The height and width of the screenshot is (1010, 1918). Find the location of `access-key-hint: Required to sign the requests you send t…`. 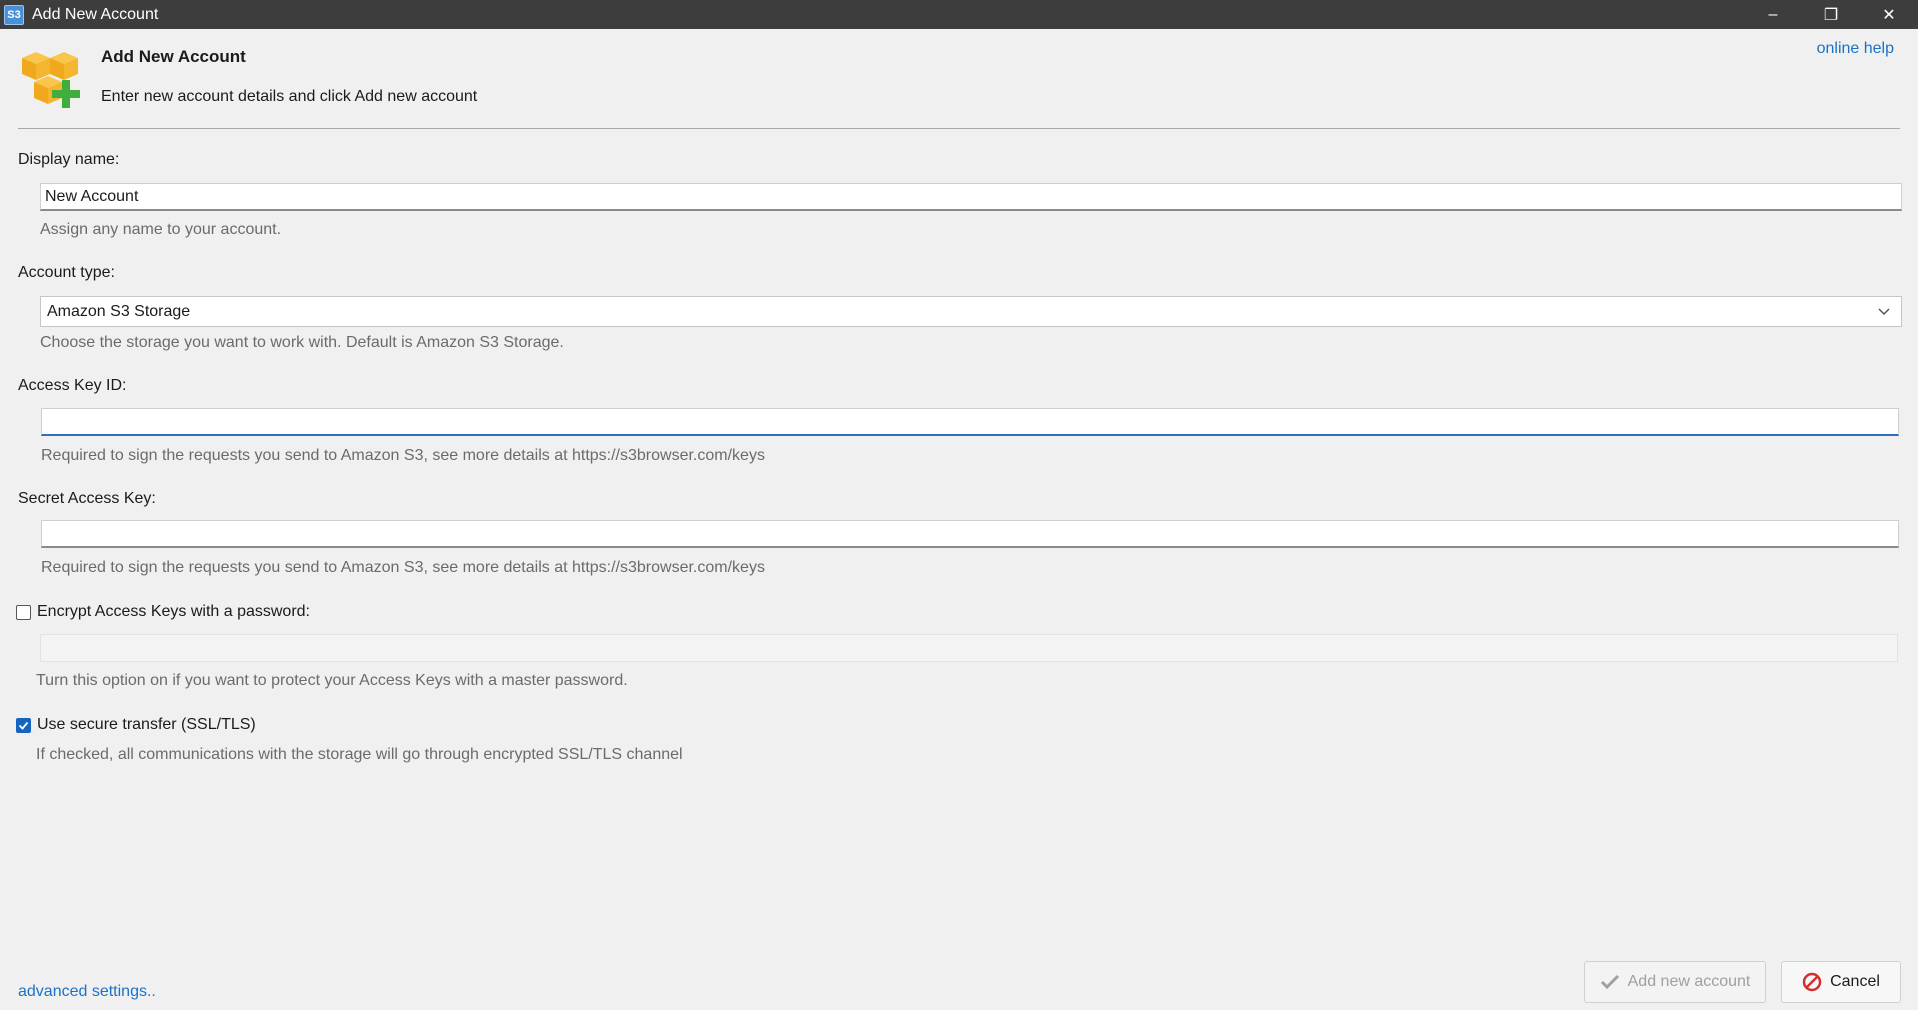

access-key-hint: Required to sign the requests you send t… is located at coordinates (403, 455).